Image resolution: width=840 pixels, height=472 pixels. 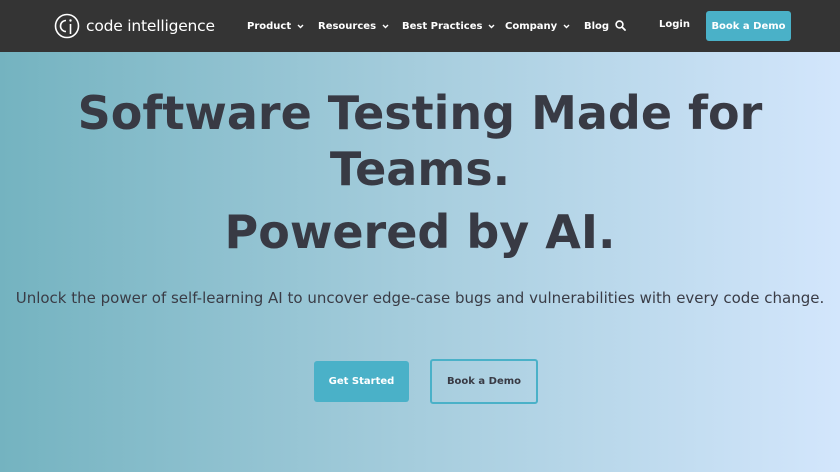 What do you see at coordinates (420, 113) in the screenshot?
I see `hero-headline-line-1: Software Testing Made for` at bounding box center [420, 113].